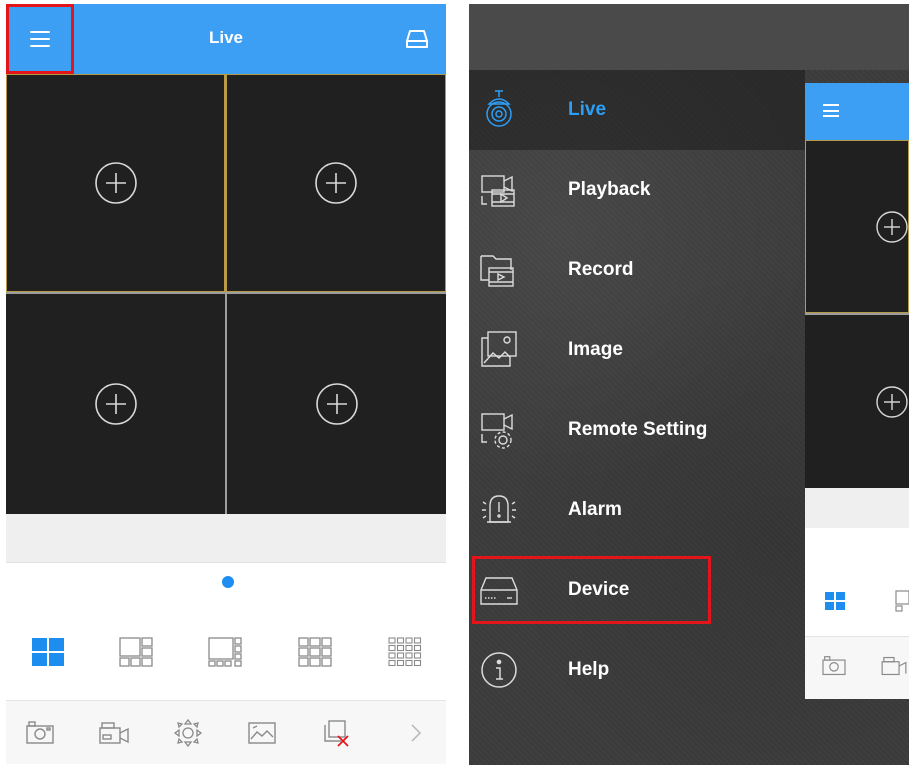 The height and width of the screenshot is (765, 909). I want to click on layout-16-split-icon, so click(405, 652).